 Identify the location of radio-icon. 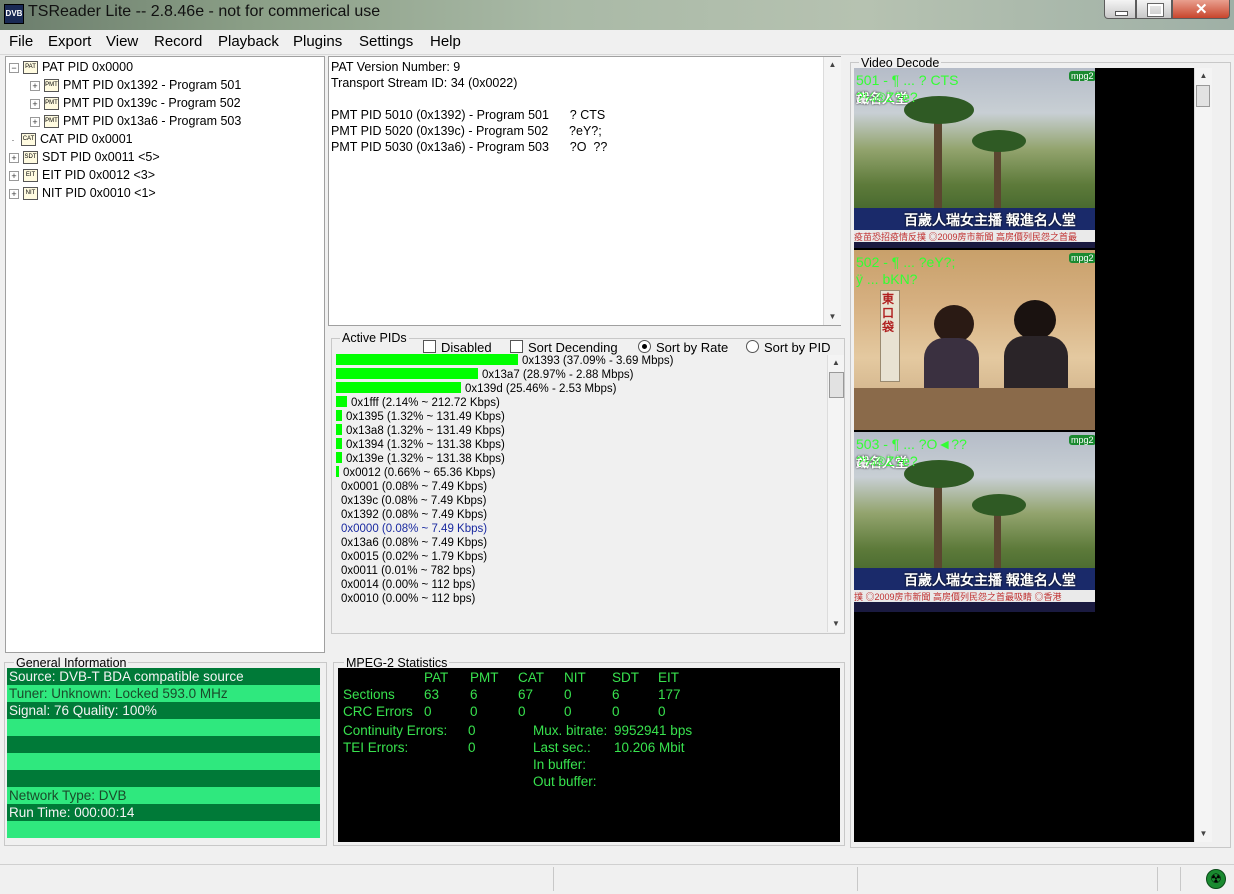
(752, 346).